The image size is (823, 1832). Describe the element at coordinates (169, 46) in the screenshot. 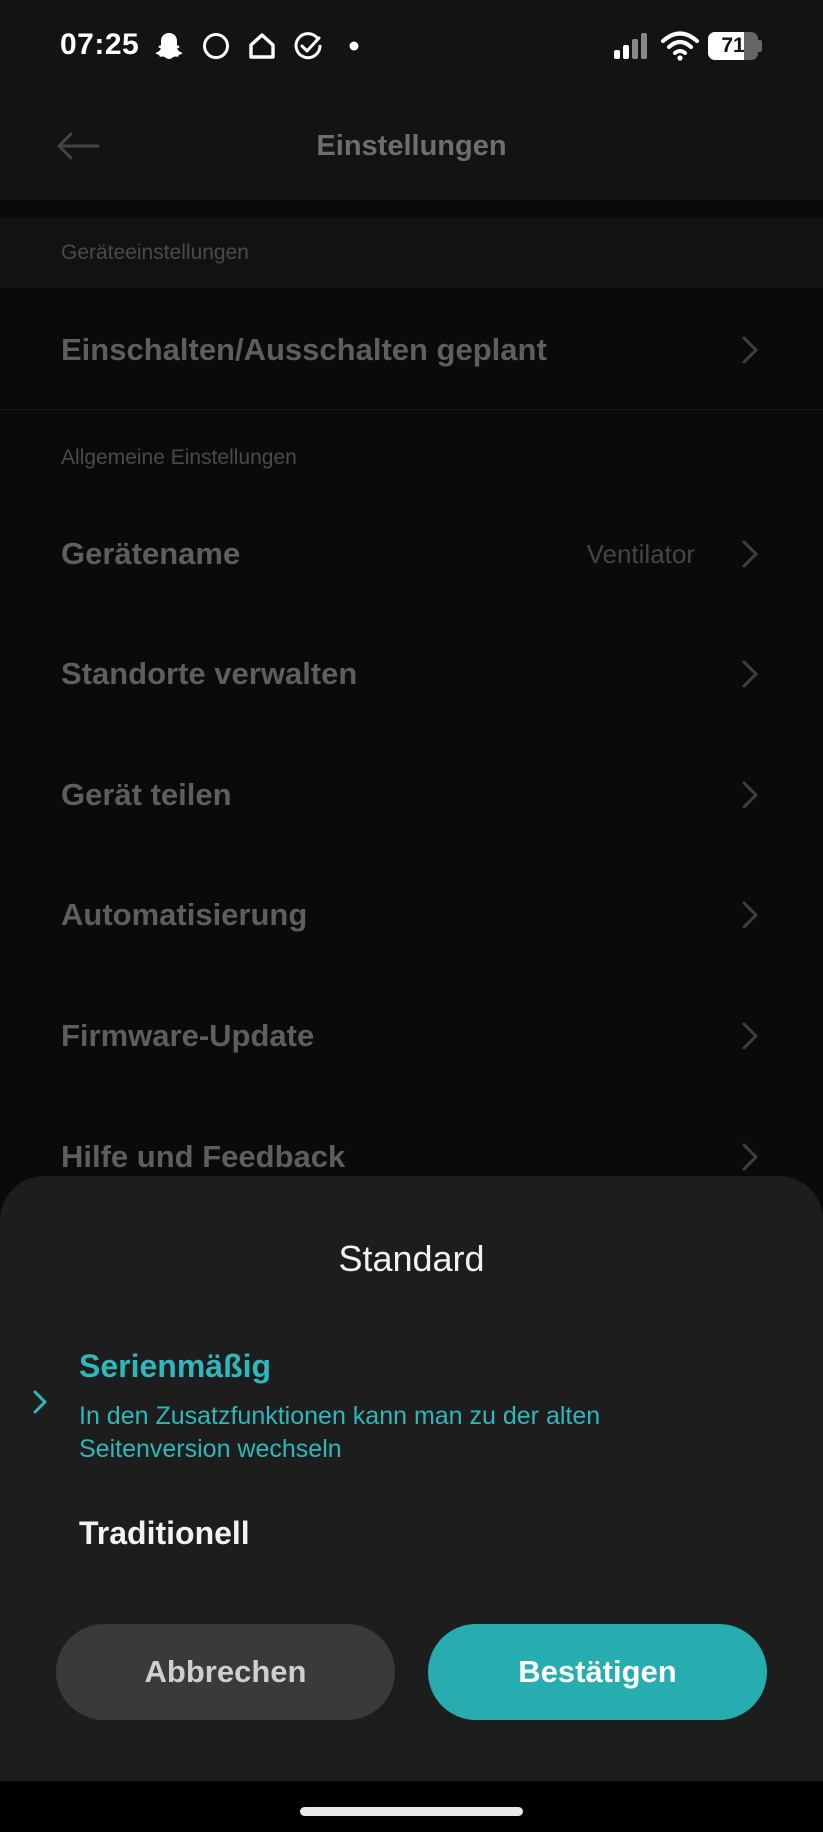

I see `snapchat-icon` at that location.